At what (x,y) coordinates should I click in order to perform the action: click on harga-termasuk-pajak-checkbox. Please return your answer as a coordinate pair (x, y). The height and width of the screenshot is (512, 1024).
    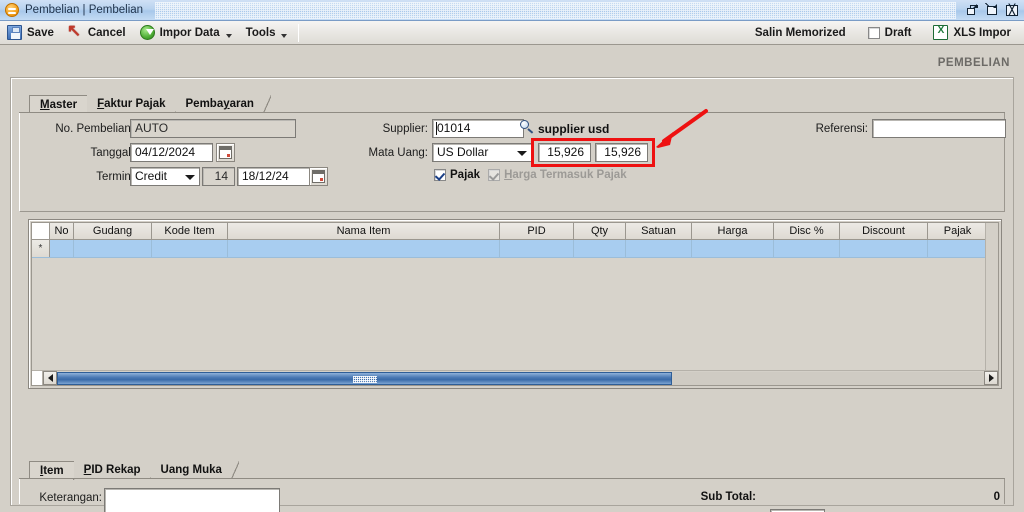
    Looking at the image, I should click on (494, 175).